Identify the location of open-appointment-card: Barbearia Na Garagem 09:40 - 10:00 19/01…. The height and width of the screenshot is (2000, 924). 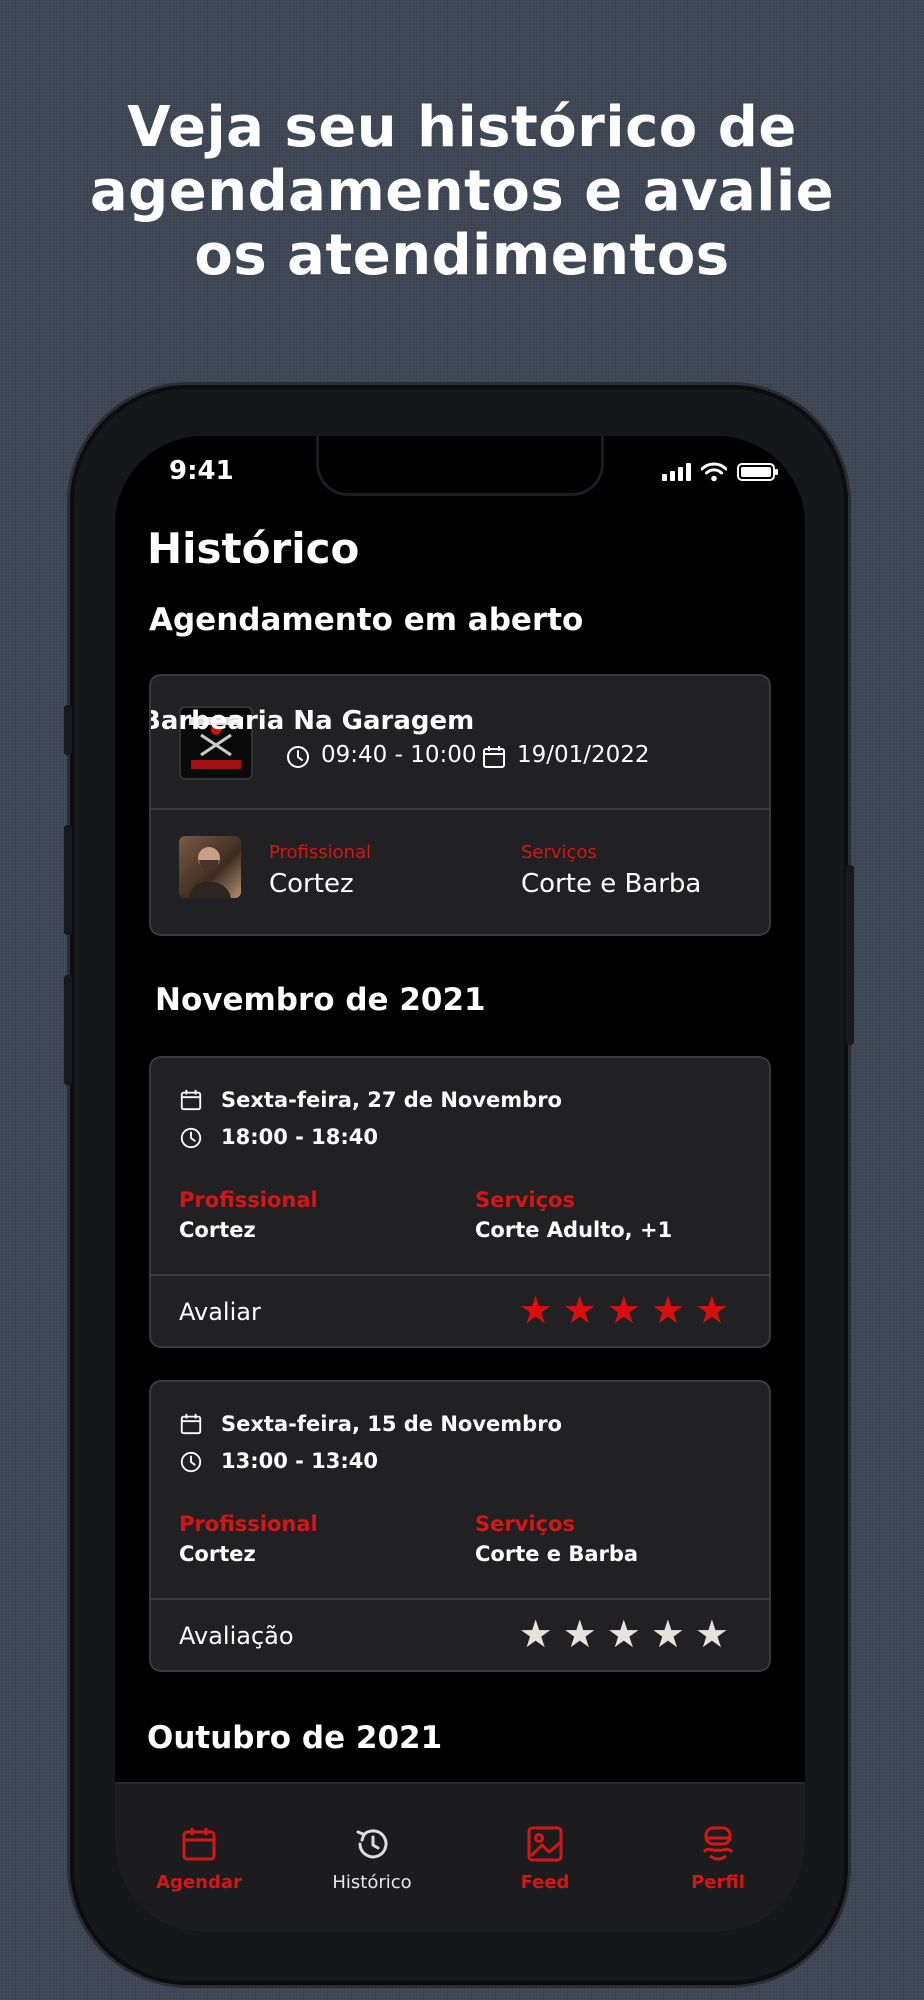
(460, 805).